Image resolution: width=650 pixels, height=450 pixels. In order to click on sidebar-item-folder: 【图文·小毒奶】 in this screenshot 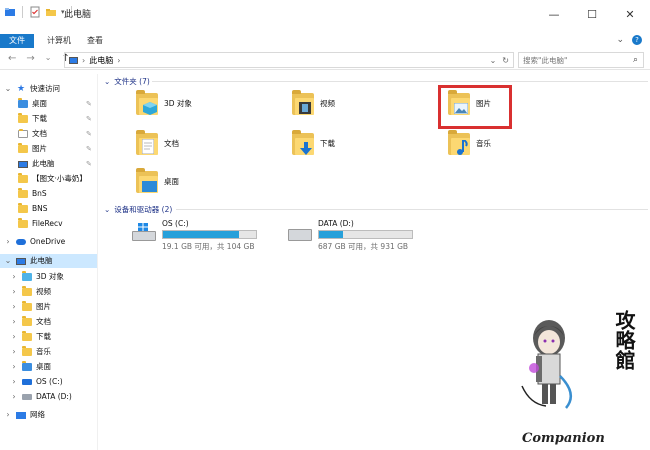, I will do `click(52, 179)`.